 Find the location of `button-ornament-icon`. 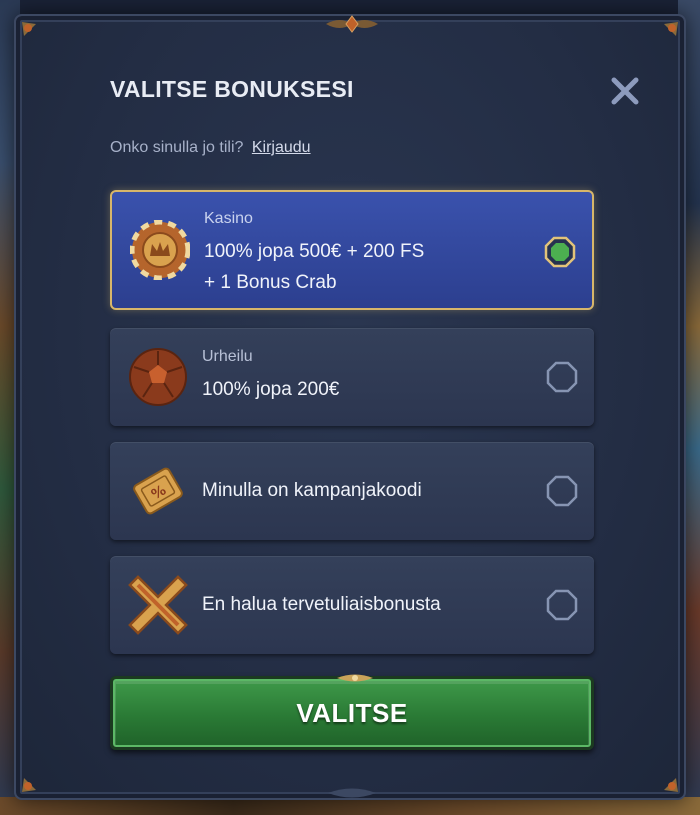

button-ornament-icon is located at coordinates (355, 678).